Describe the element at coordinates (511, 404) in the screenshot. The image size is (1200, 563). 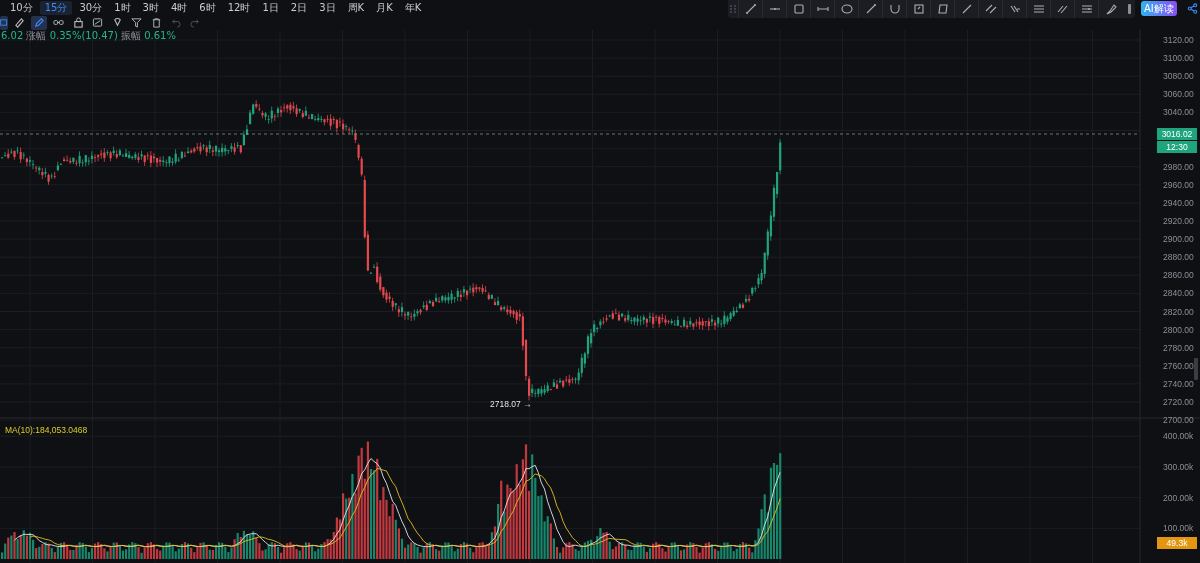
I see `low-price-marker: 2718.07 →` at that location.